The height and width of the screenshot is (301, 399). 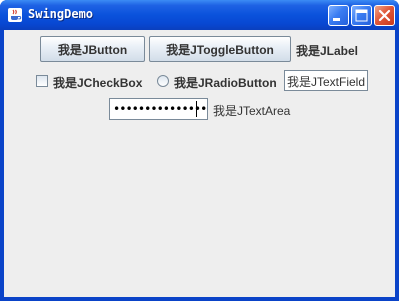 What do you see at coordinates (225, 82) in the screenshot?
I see `jradiobutton-label: 我是JRadioButton` at bounding box center [225, 82].